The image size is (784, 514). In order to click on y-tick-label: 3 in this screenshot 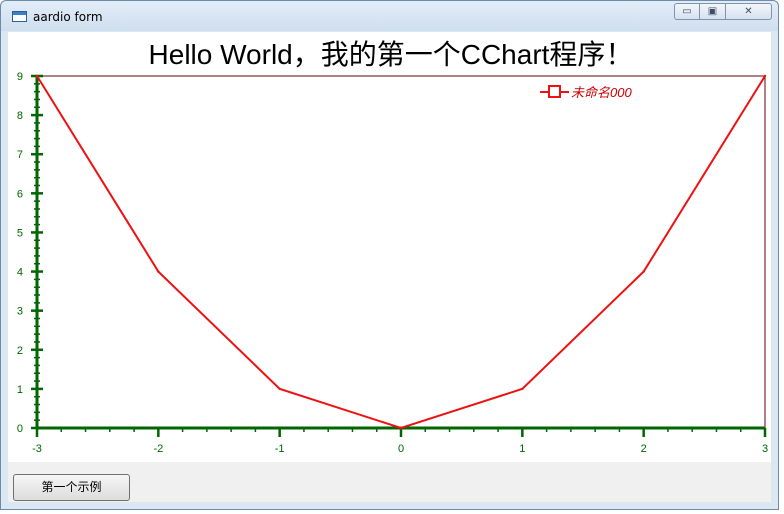, I will do `click(20, 312)`.